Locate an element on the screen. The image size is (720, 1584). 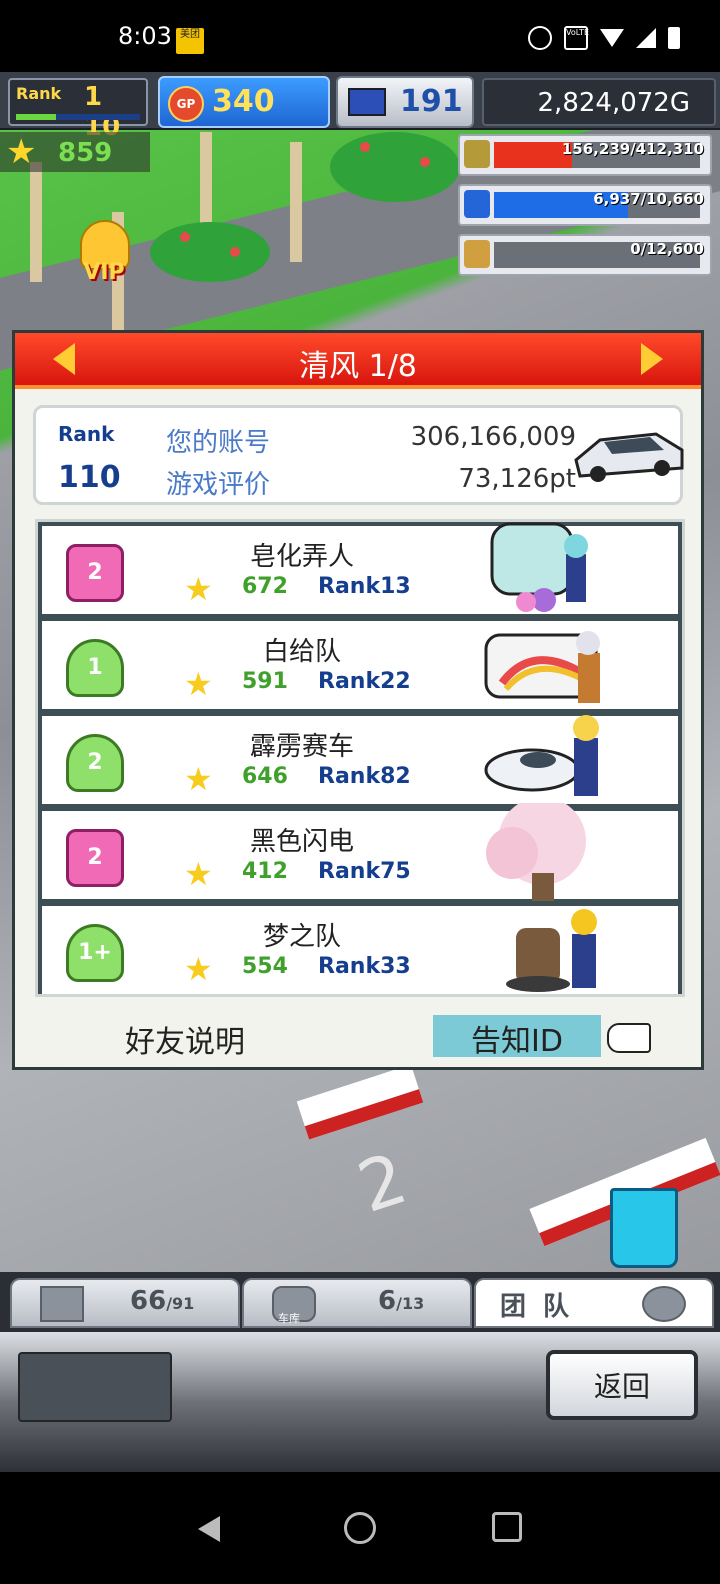
wifi-icon is located at coordinates (612, 38).